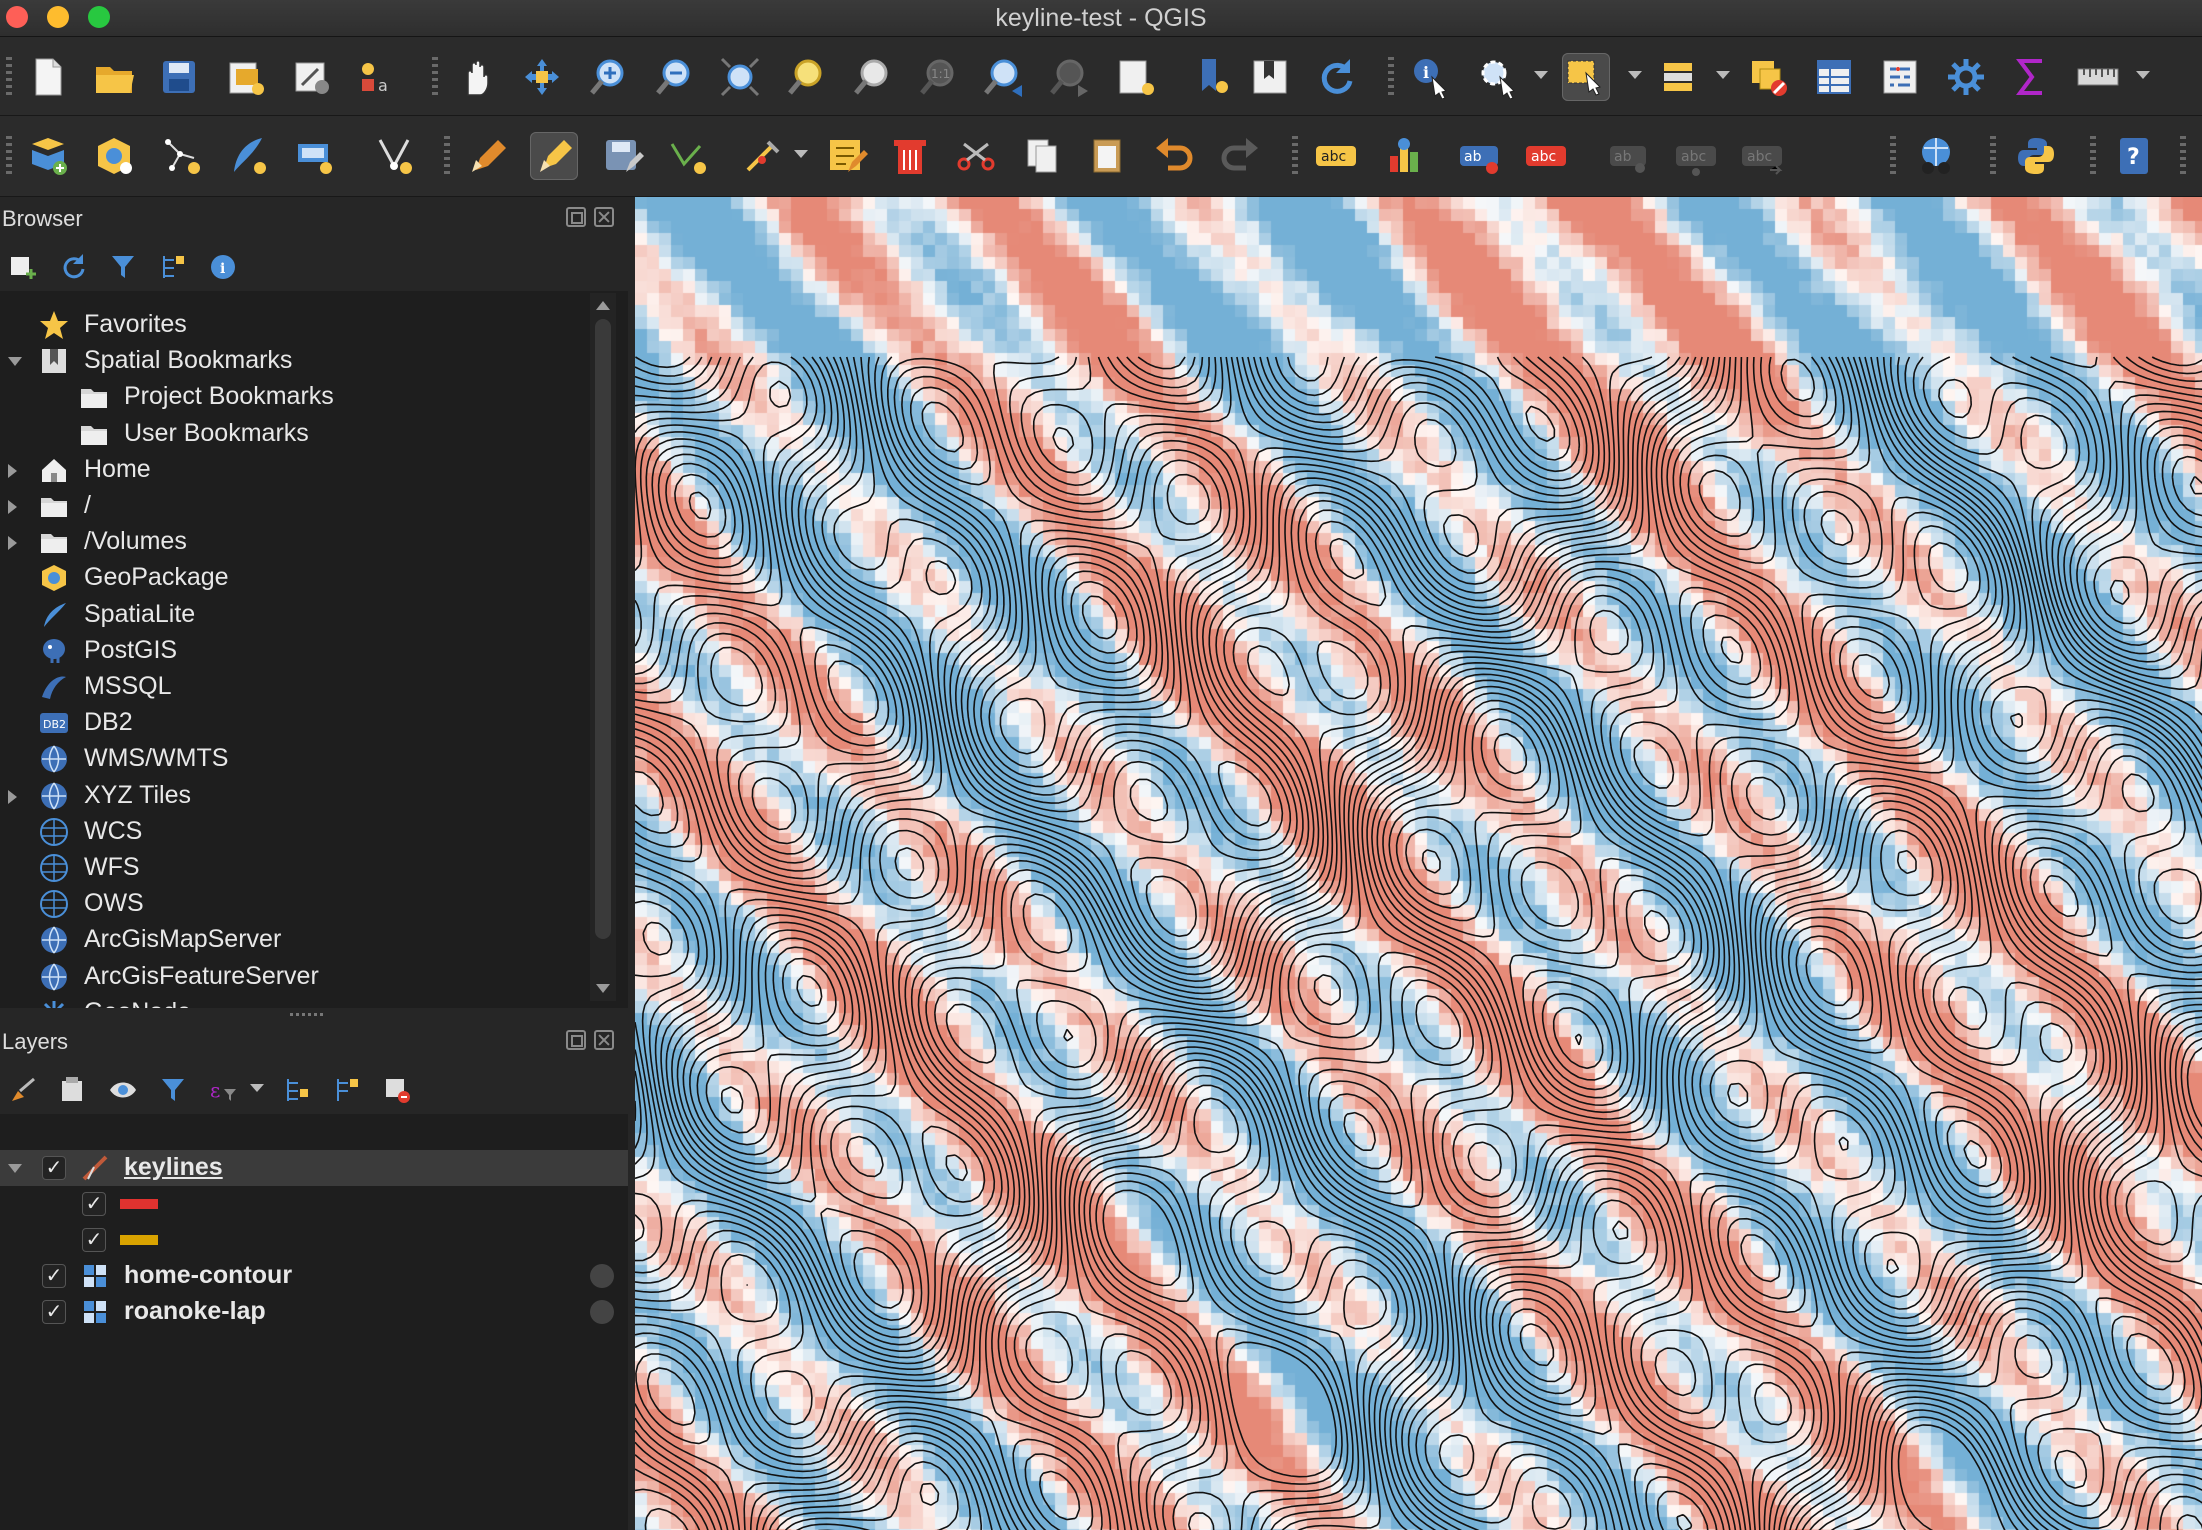 This screenshot has width=2202, height=1530. Describe the element at coordinates (314, 1276) in the screenshot. I see `layer-item: ✓ home-contour` at that location.